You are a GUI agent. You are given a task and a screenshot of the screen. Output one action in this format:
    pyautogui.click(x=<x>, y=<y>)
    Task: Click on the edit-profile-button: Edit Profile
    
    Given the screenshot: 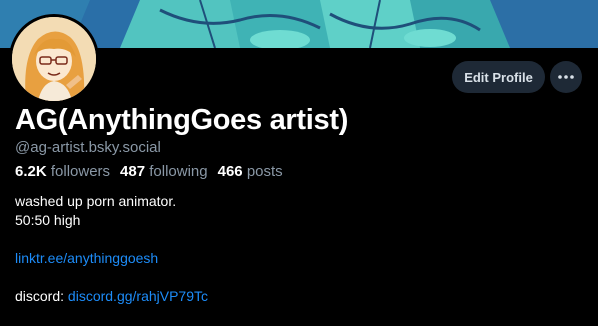 What is the action you would take?
    pyautogui.click(x=498, y=77)
    